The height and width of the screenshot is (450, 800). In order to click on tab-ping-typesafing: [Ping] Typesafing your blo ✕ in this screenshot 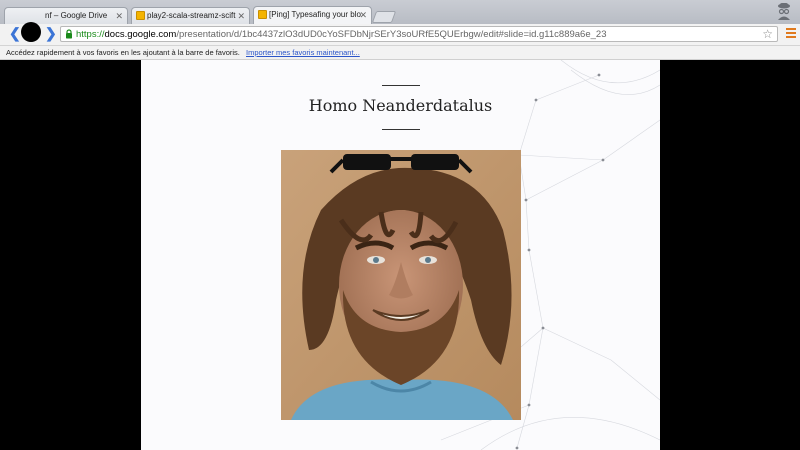, I will do `click(312, 15)`.